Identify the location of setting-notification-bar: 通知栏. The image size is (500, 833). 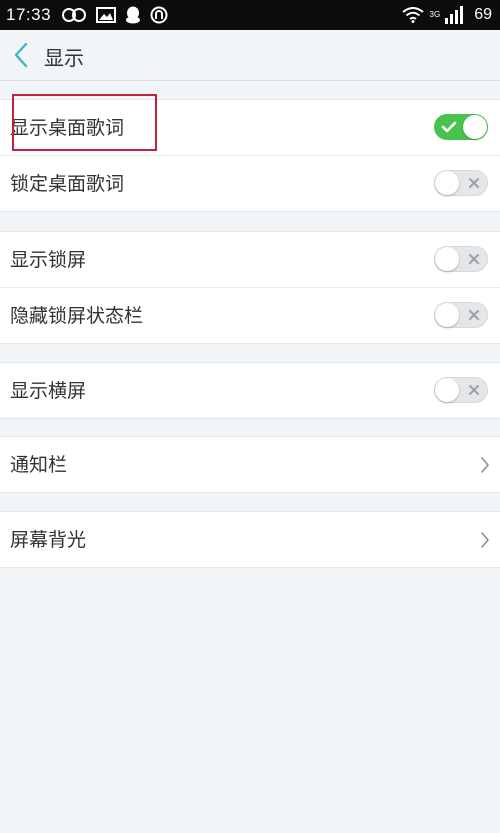
(250, 464).